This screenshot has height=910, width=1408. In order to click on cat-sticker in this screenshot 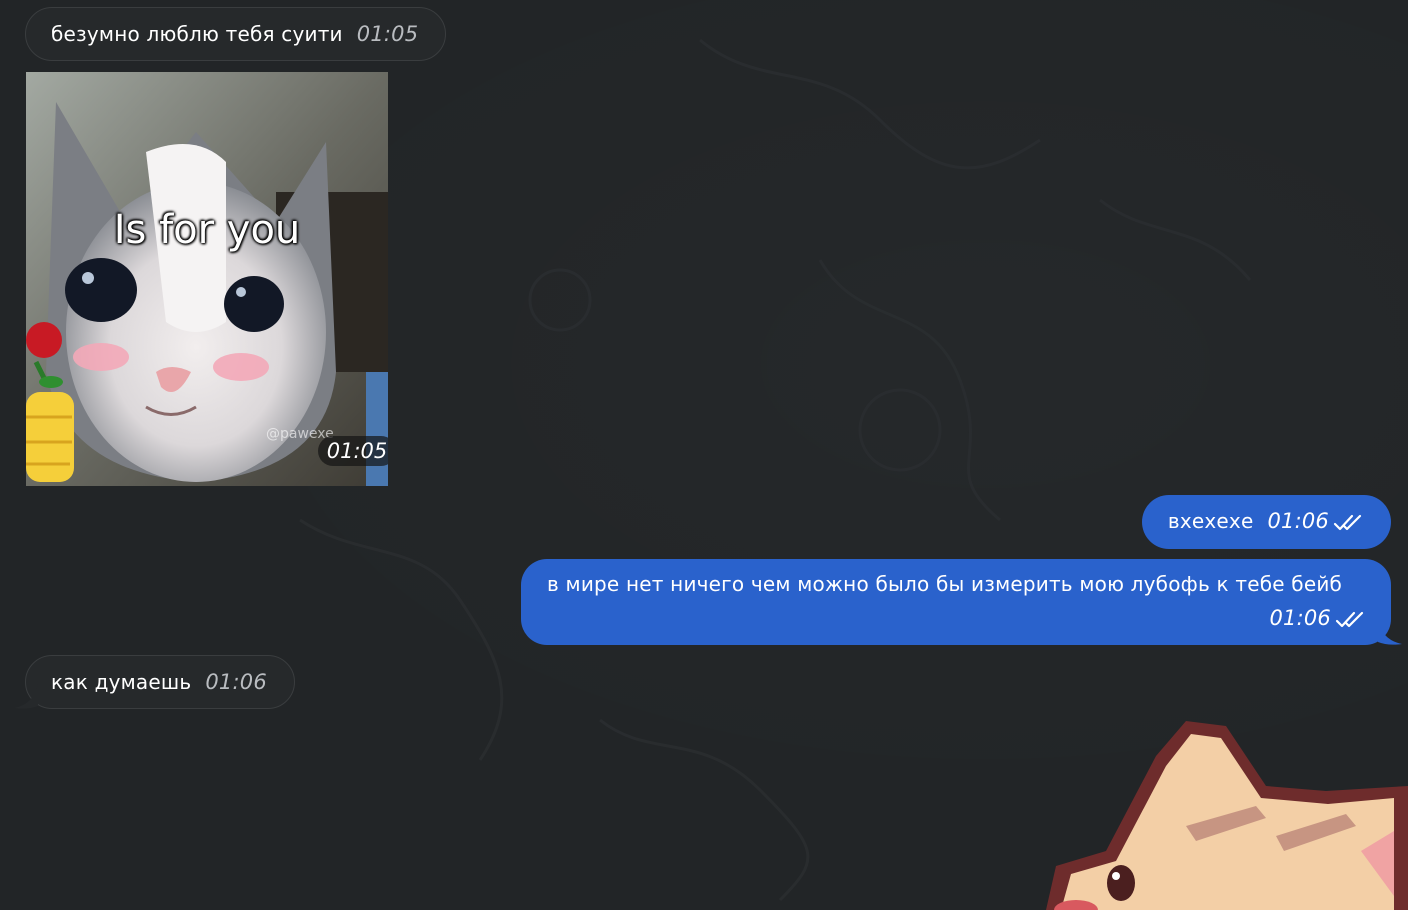, I will do `click(1212, 813)`.